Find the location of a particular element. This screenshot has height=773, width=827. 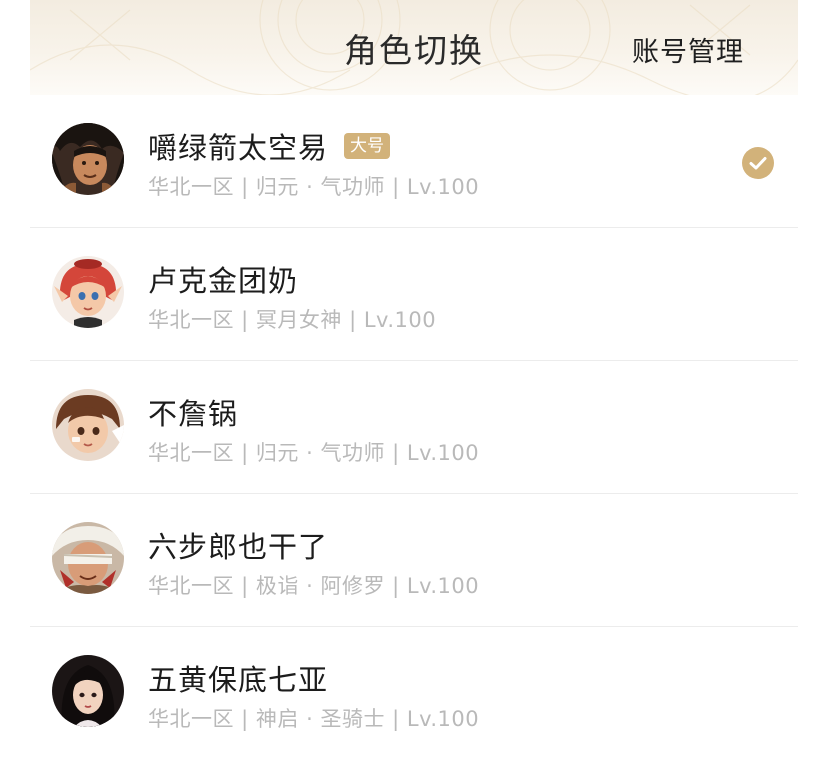

name-line: 嚼绿箭太空易 大号 is located at coordinates (269, 146).